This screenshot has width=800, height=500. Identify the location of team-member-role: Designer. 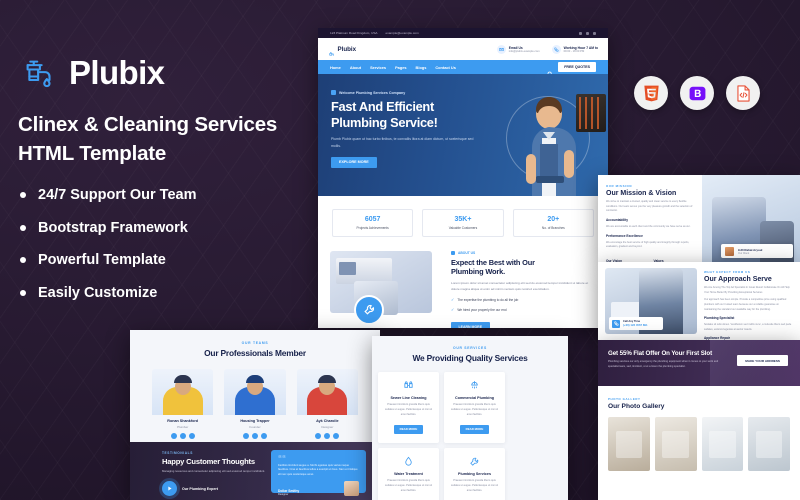
(327, 426).